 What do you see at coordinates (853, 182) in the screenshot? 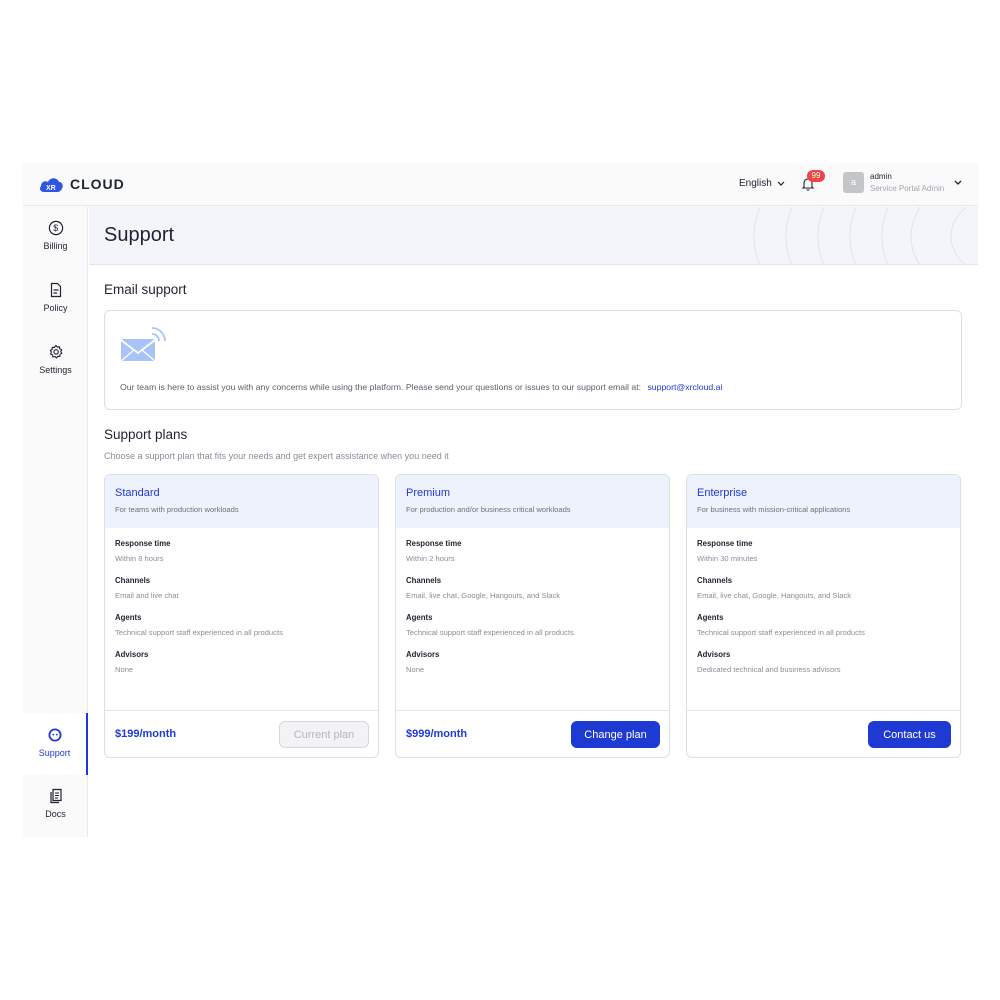
I see `avatar: a` at bounding box center [853, 182].